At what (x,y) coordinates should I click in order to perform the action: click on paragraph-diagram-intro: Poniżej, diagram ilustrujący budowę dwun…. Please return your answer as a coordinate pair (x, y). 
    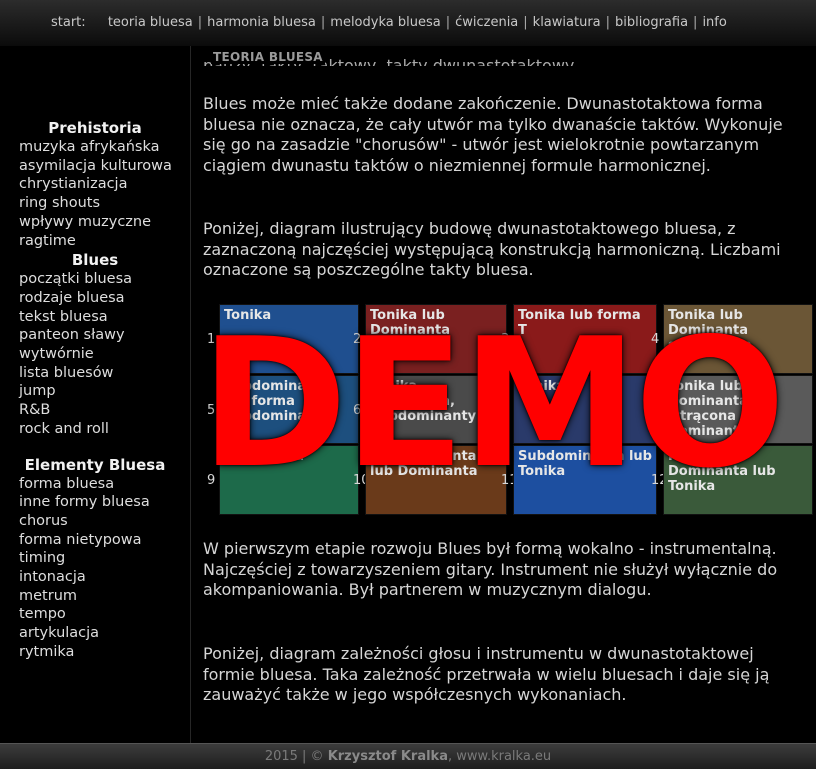
    Looking at the image, I should click on (492, 249).